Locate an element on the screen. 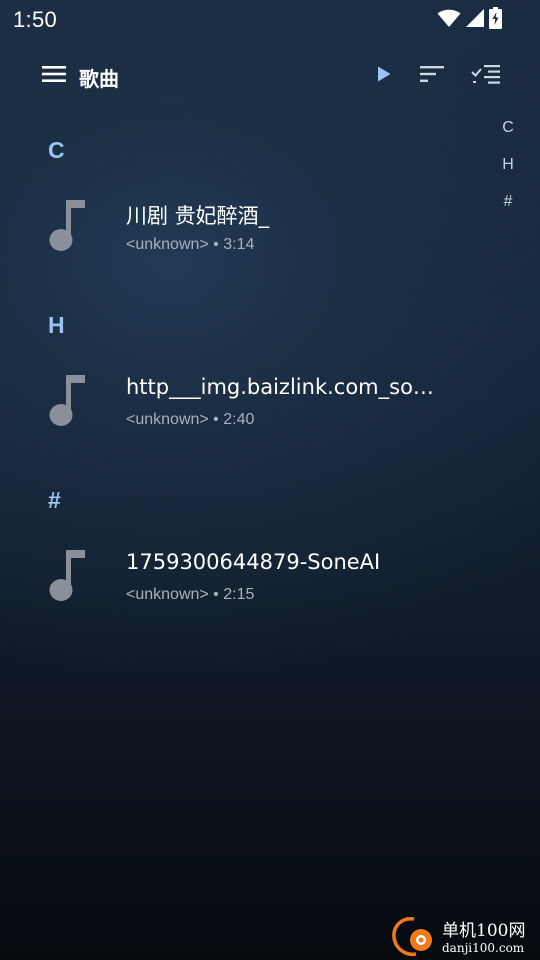  song-item: 1759300644879-SoneAI <unknown> • 2:15 is located at coordinates (235, 576).